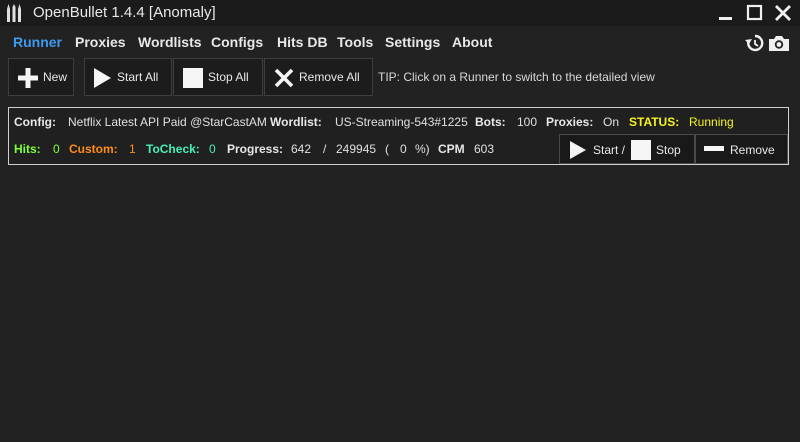 The width and height of the screenshot is (800, 442). What do you see at coordinates (527, 122) in the screenshot?
I see `bots-value: 100` at bounding box center [527, 122].